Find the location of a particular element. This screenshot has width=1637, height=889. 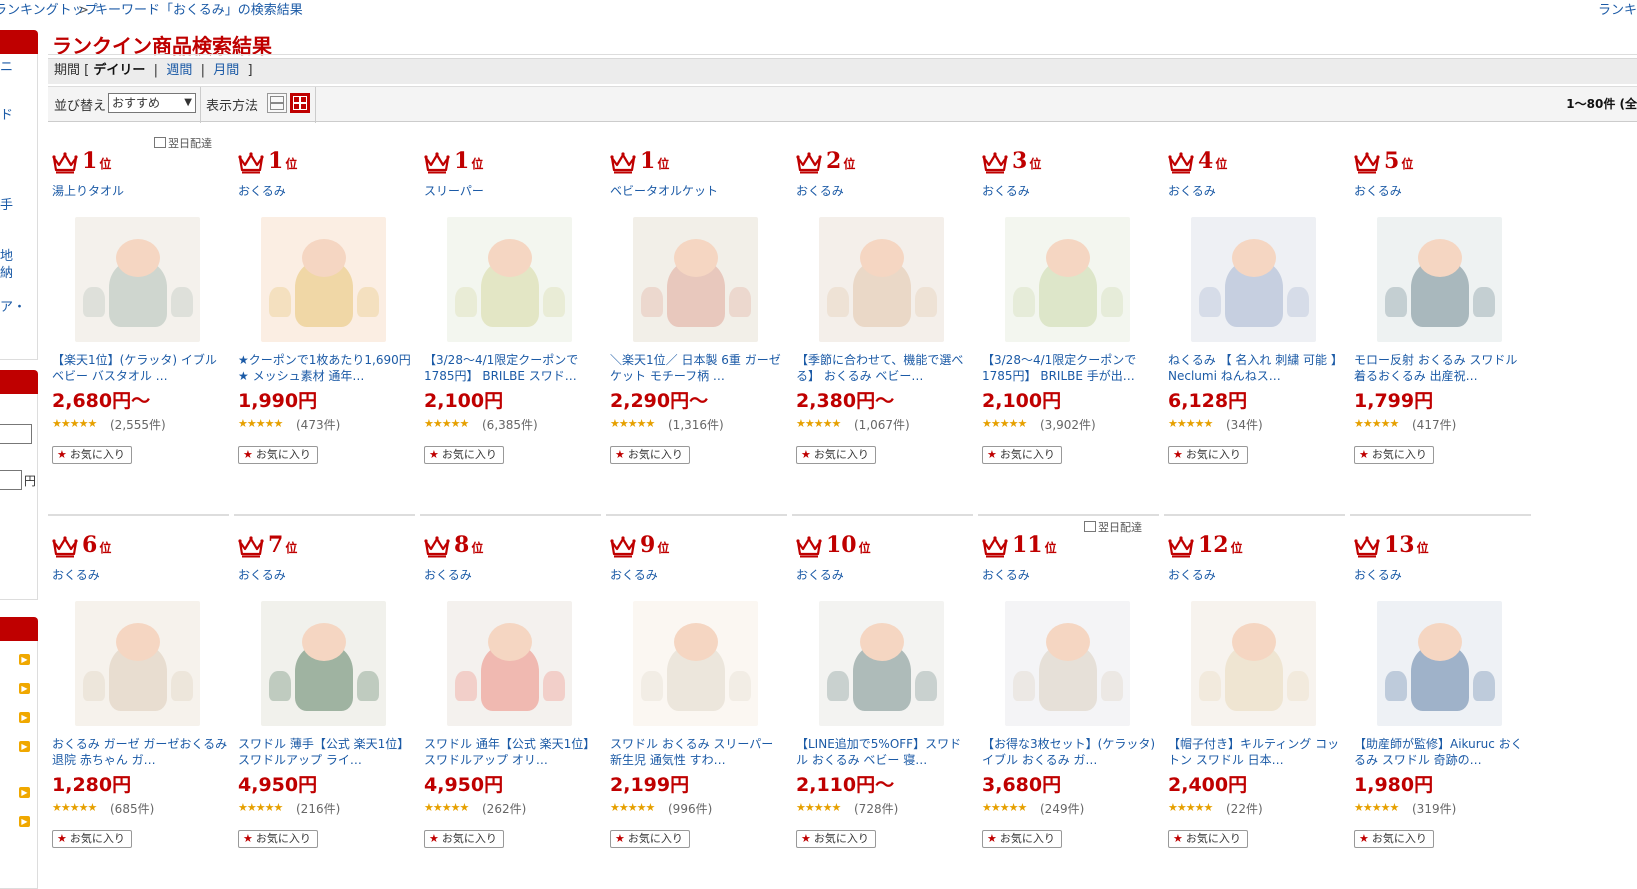

sidebar-link: ニ is located at coordinates (6, 68).